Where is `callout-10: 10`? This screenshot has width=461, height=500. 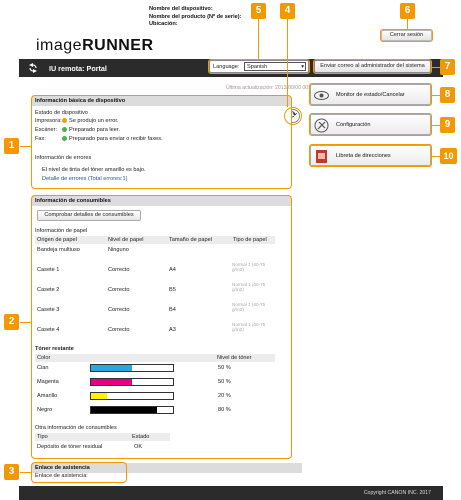
callout-10: 10 is located at coordinates (448, 156).